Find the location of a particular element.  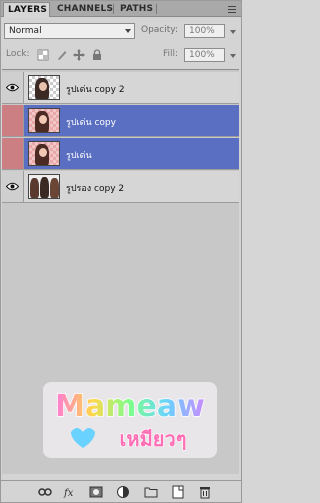

svg-text: fx is located at coordinates (68, 493).